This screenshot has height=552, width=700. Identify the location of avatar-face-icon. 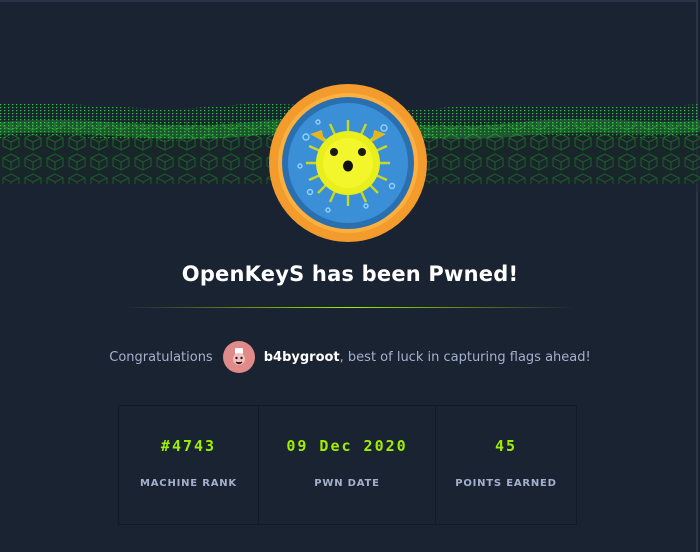
(238, 356).